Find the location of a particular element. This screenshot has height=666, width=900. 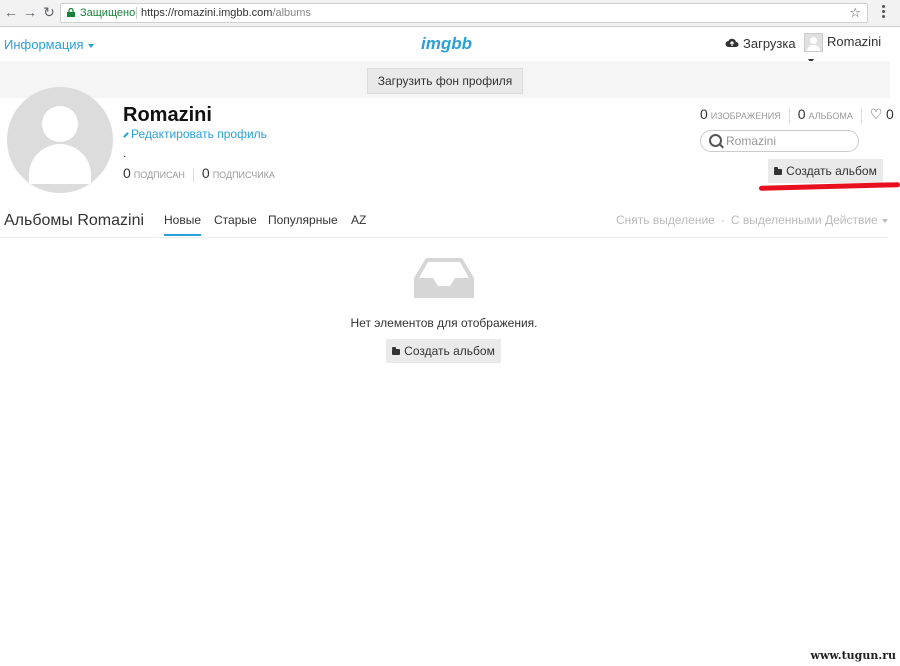

edit-profile-label: Редактировать профиль is located at coordinates (199, 134).